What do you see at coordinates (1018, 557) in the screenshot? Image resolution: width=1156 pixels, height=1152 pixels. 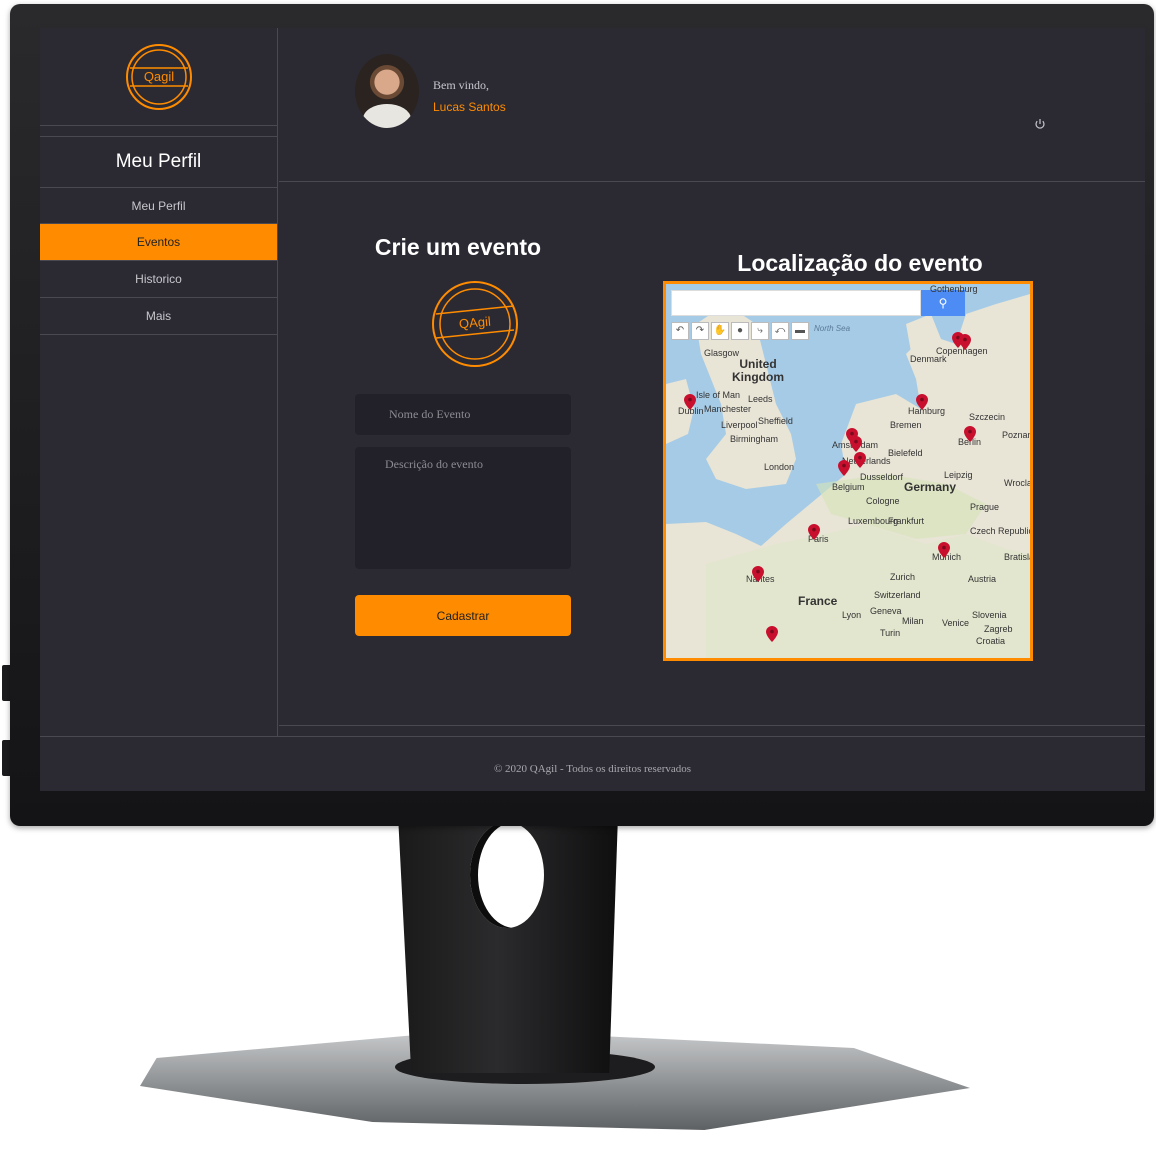 I see `map-label: Bratisla` at bounding box center [1018, 557].